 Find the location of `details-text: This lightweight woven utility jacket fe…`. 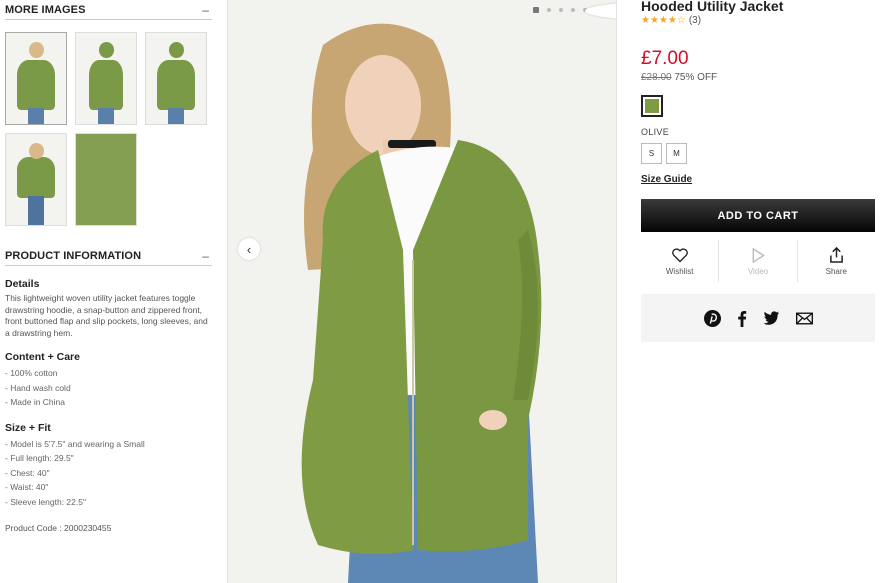

details-text: This lightweight woven utility jacket fe… is located at coordinates (106, 315).